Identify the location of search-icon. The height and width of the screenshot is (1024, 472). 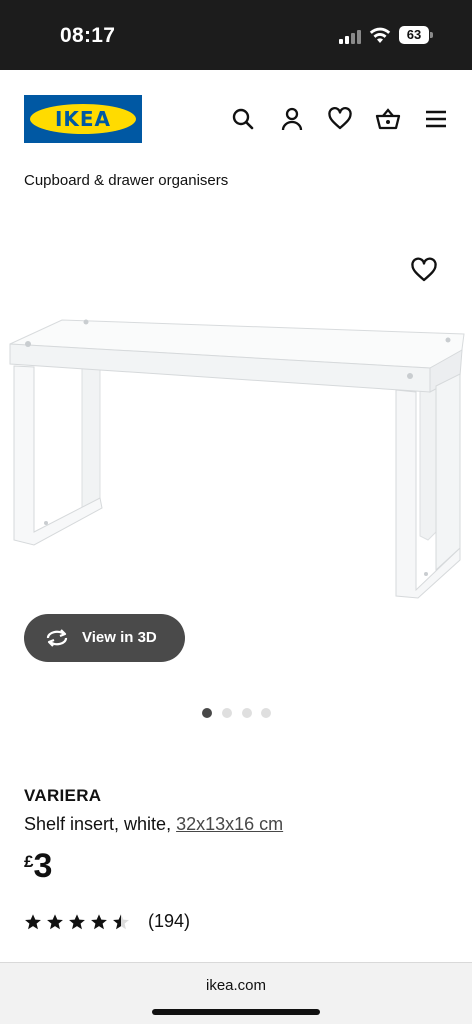
(243, 119).